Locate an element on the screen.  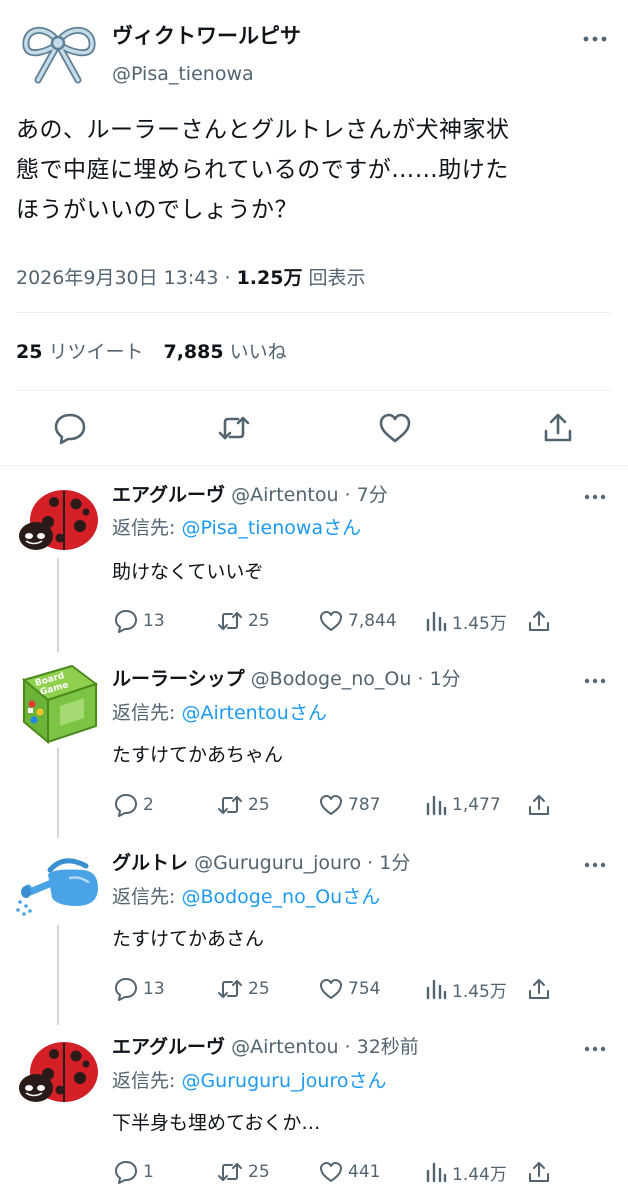
reply-text: 助けなくていいぞ is located at coordinates (188, 572).